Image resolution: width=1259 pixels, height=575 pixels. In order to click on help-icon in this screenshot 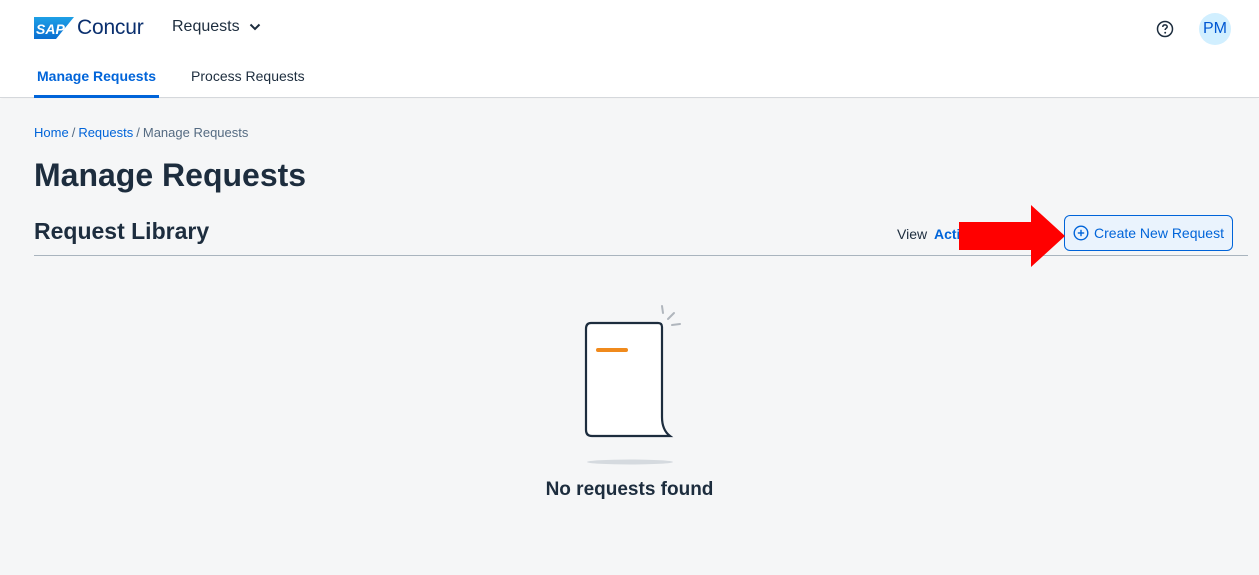, I will do `click(1165, 29)`.